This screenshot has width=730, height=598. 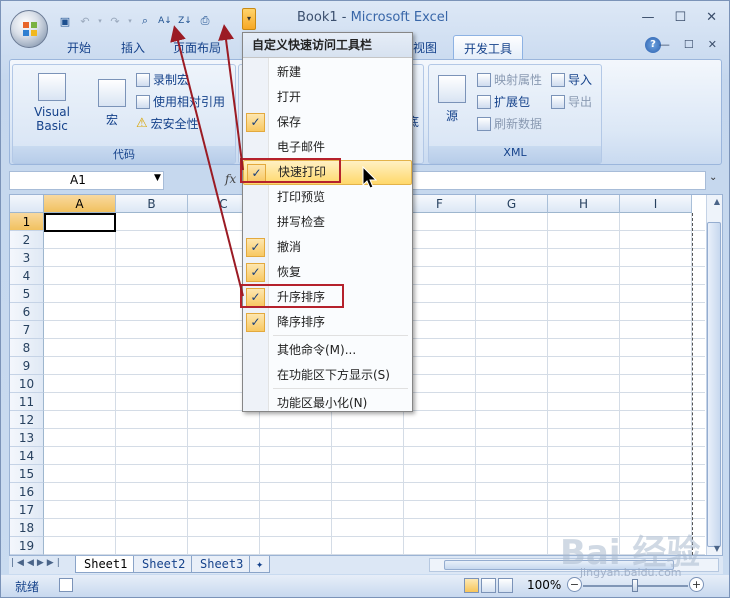 What do you see at coordinates (85, 21) in the screenshot?
I see `undo-icon: ↶` at bounding box center [85, 21].